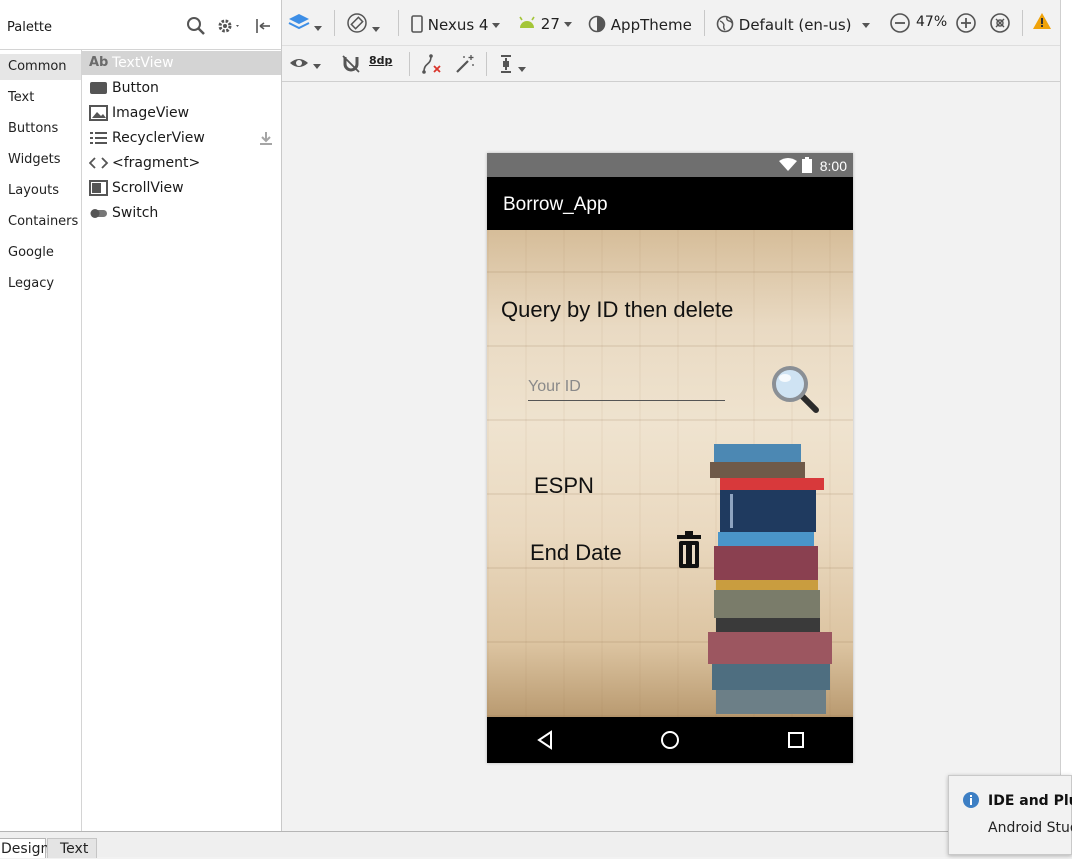 The image size is (1072, 859). I want to click on locale-selector: Default (en-us), so click(793, 24).